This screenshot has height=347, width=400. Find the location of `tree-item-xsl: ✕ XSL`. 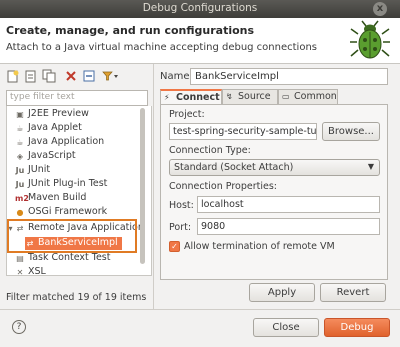

tree-item-xsl: ✕ XSL is located at coordinates (30, 271).